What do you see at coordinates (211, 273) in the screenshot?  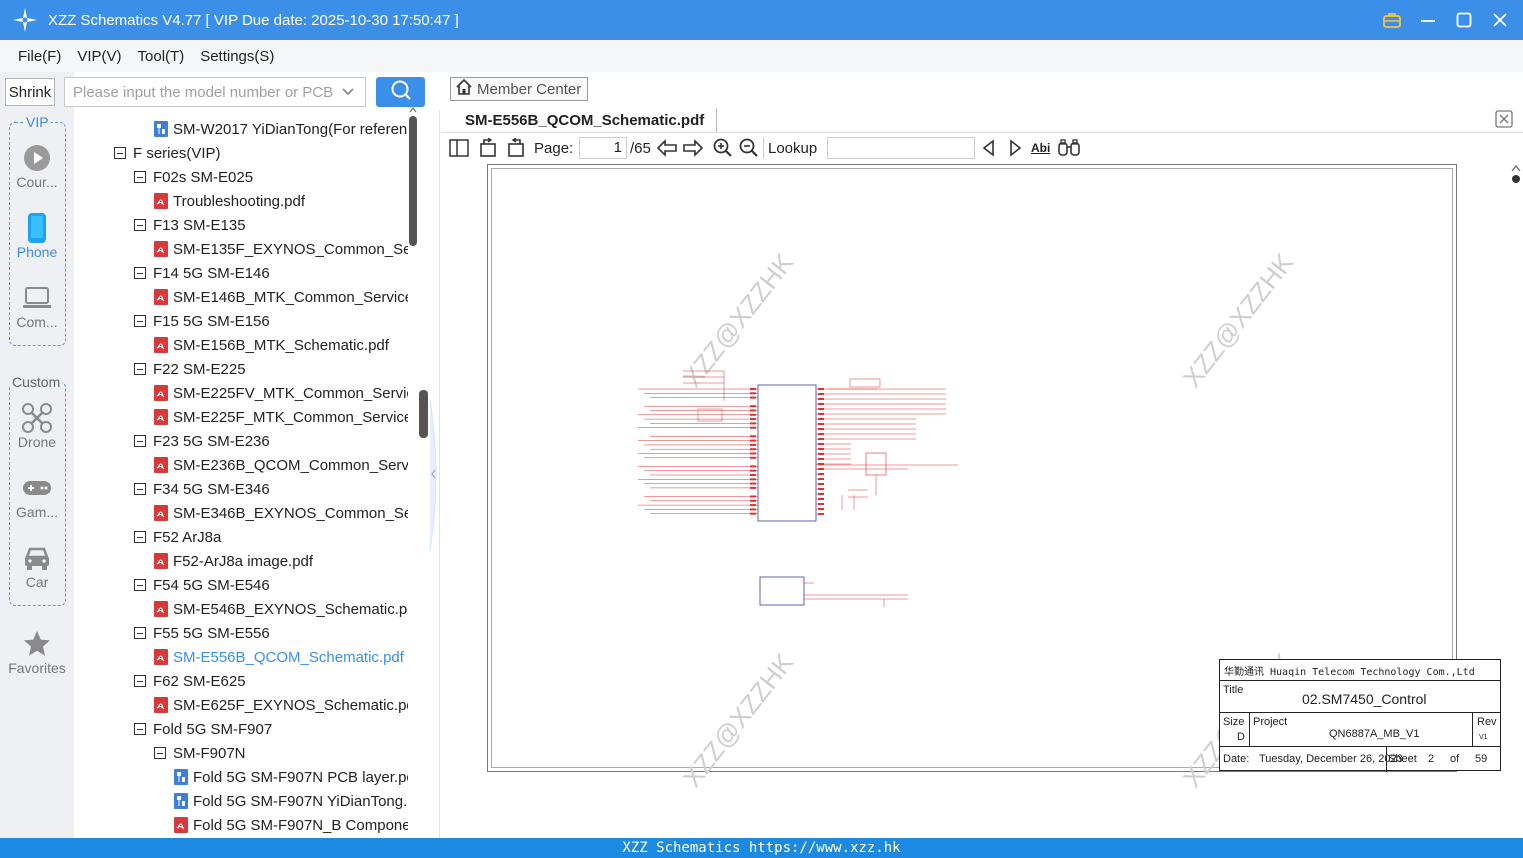 I see `tree-item-label: F14 5G SM-E146` at bounding box center [211, 273].